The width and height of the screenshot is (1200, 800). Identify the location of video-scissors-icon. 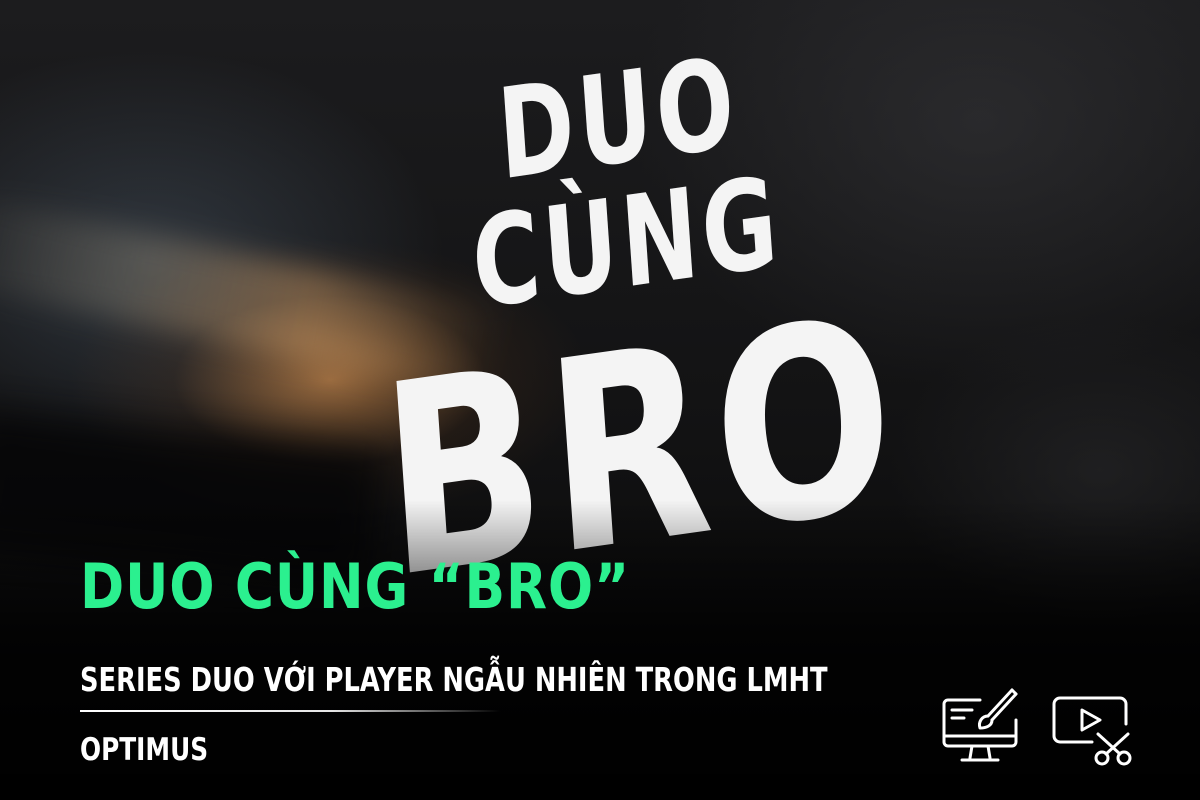
(1092, 731).